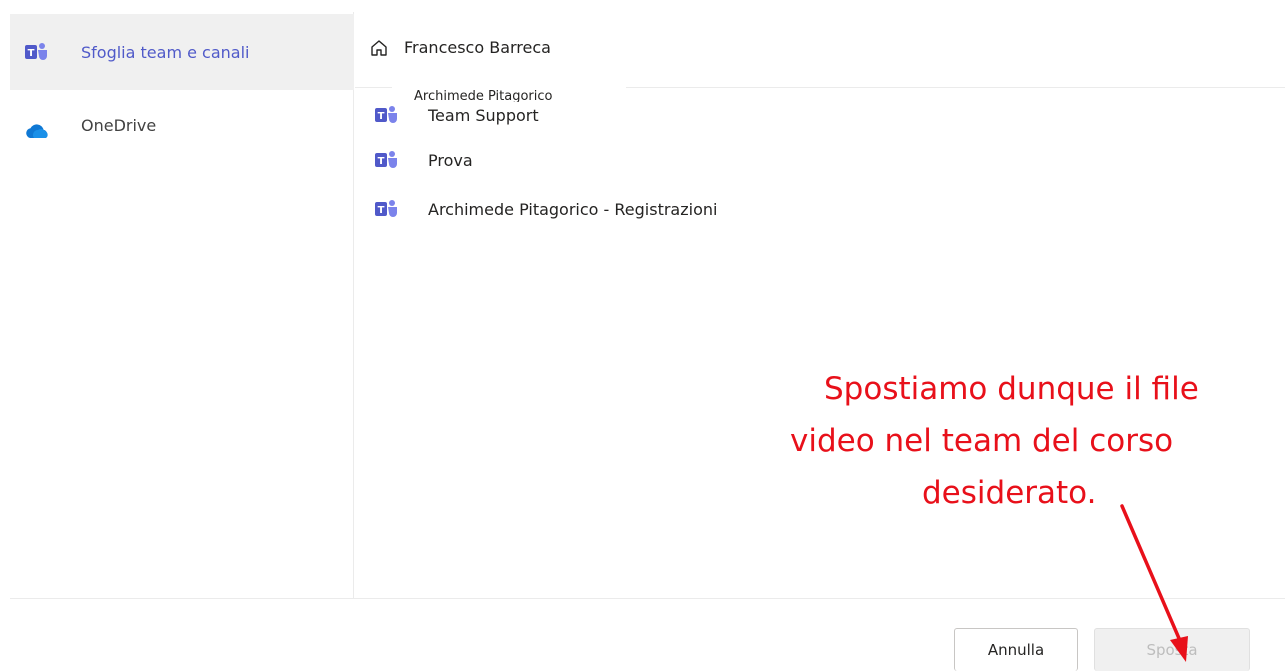 The height and width of the screenshot is (671, 1285). I want to click on breadcrumb: Francesco Barreca, so click(820, 51).